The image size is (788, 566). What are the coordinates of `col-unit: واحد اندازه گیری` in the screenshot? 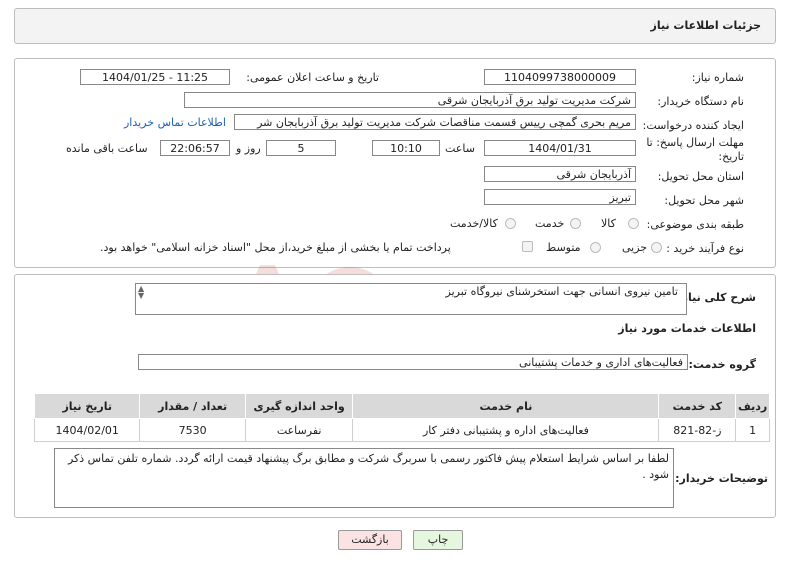 It's located at (299, 406).